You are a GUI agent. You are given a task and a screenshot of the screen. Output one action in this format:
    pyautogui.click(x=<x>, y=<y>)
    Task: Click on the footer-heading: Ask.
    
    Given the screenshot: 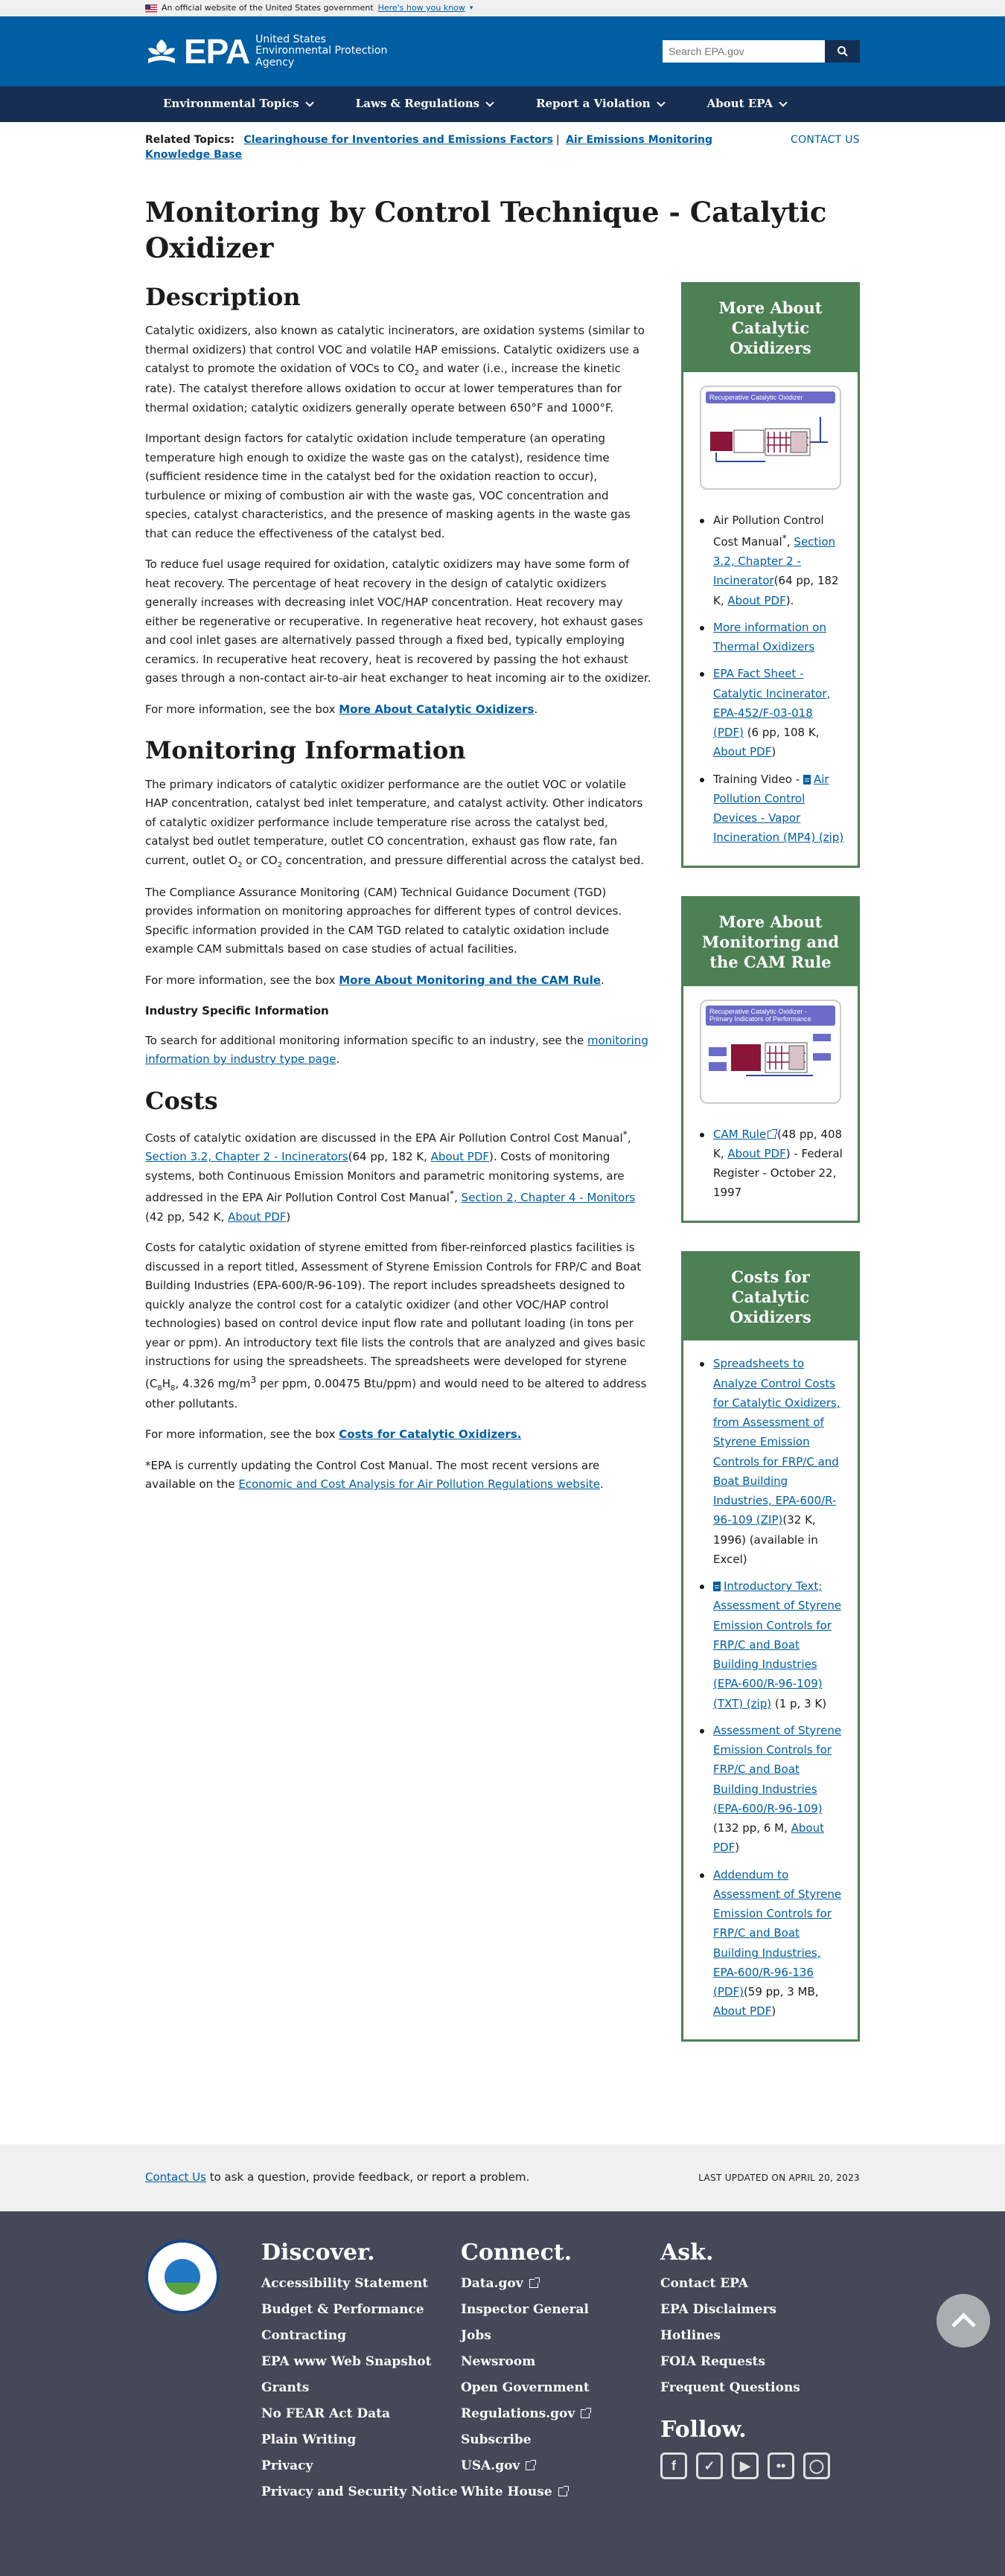 What is the action you would take?
    pyautogui.click(x=687, y=2252)
    